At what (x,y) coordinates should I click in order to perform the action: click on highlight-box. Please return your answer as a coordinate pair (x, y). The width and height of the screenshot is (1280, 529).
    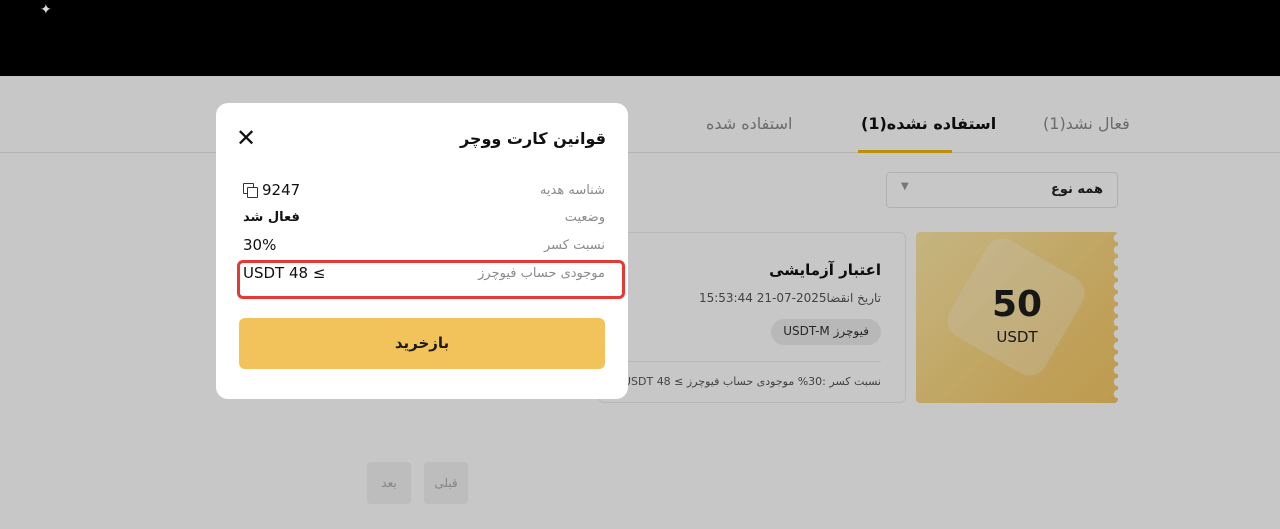
    Looking at the image, I should click on (431, 279).